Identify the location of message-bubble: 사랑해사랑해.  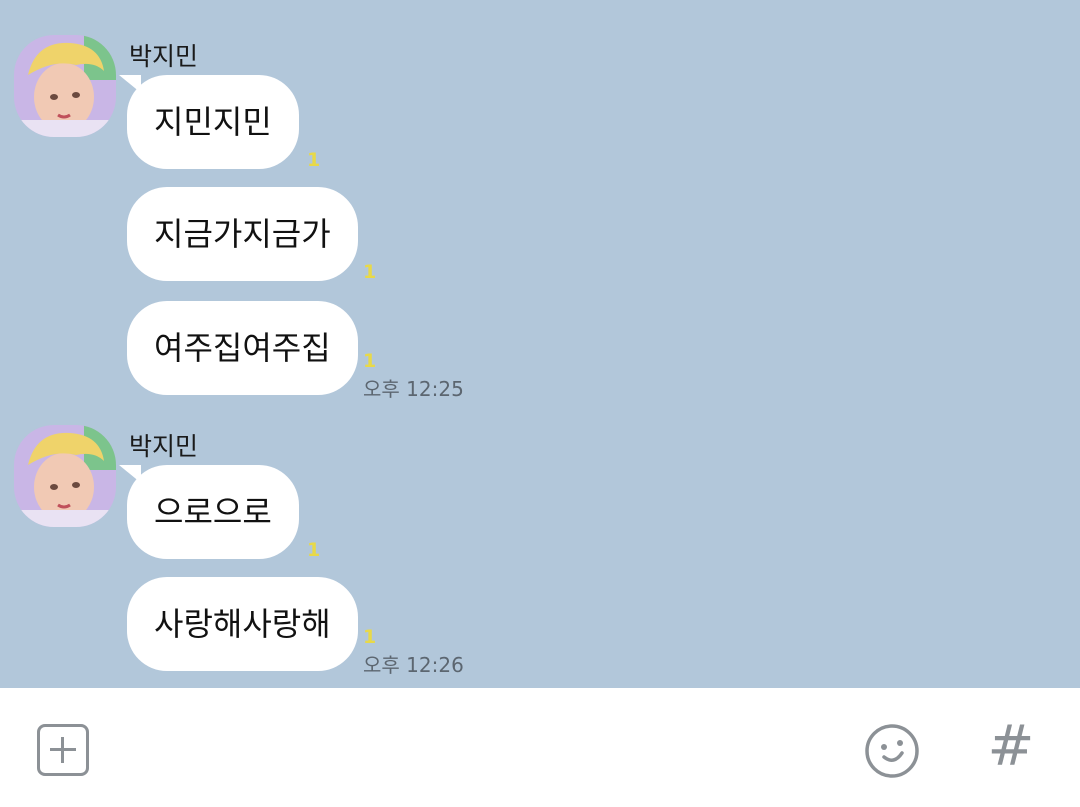
(242, 624).